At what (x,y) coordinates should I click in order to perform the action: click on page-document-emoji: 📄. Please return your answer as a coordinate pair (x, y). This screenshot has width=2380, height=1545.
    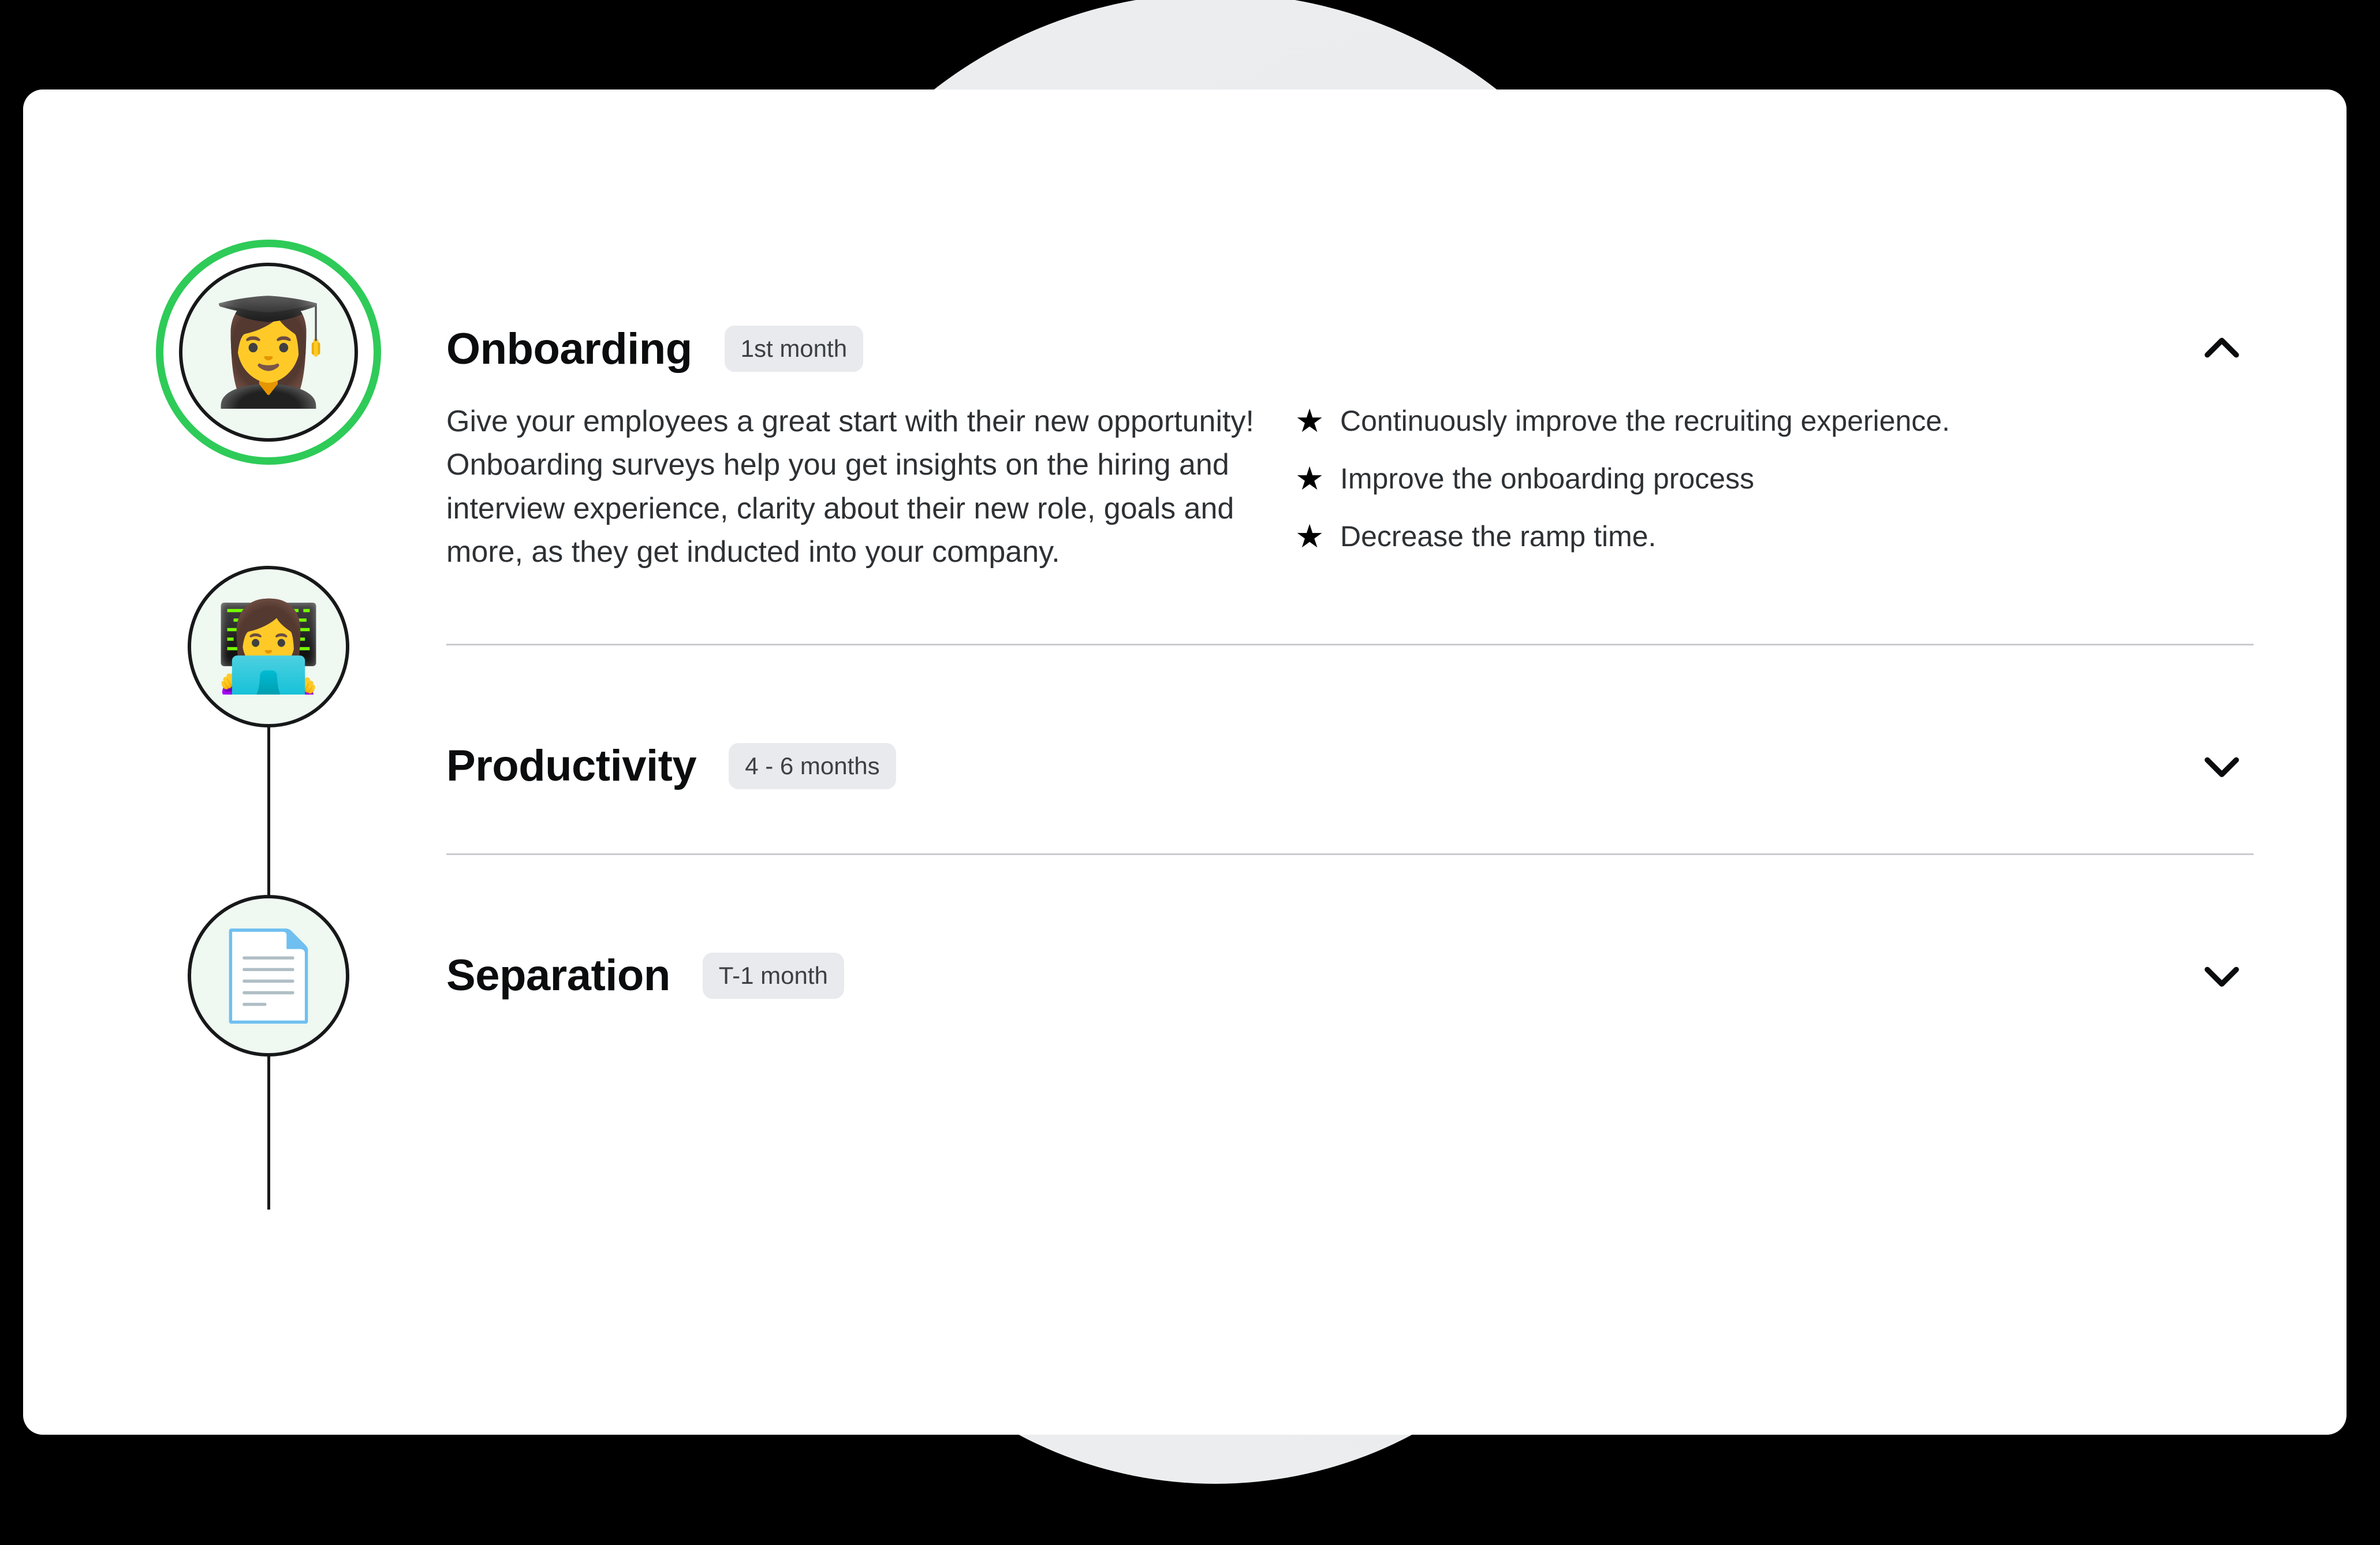
    Looking at the image, I should click on (268, 975).